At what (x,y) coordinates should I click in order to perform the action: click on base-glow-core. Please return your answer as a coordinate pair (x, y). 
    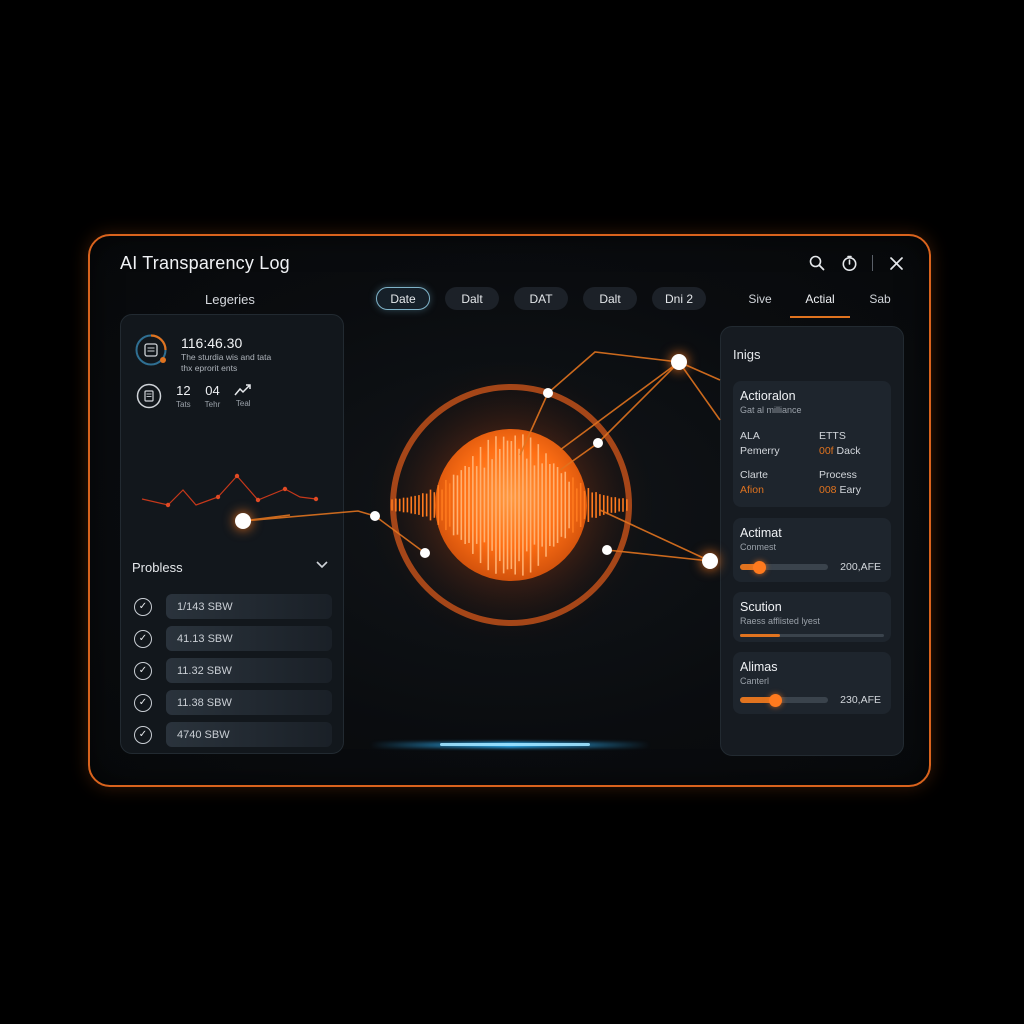
    Looking at the image, I should click on (515, 744).